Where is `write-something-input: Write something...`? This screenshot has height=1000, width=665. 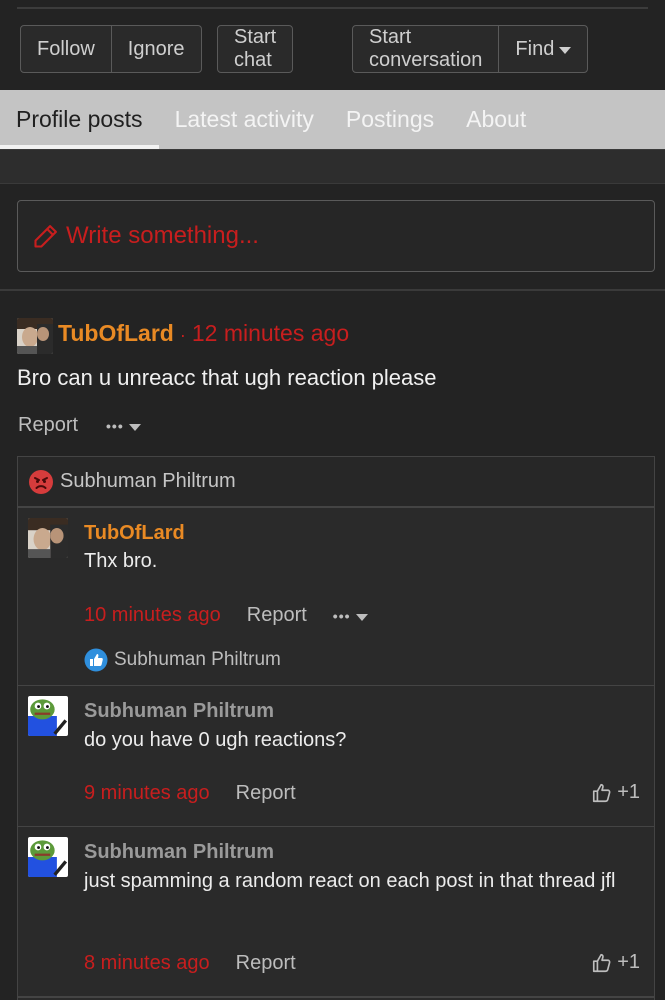
write-something-input: Write something... is located at coordinates (336, 236).